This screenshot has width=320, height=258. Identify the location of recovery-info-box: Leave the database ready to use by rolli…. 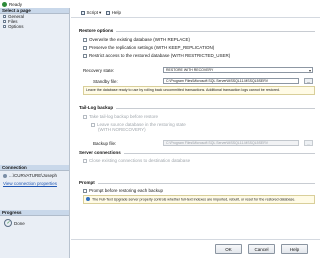
(199, 90).